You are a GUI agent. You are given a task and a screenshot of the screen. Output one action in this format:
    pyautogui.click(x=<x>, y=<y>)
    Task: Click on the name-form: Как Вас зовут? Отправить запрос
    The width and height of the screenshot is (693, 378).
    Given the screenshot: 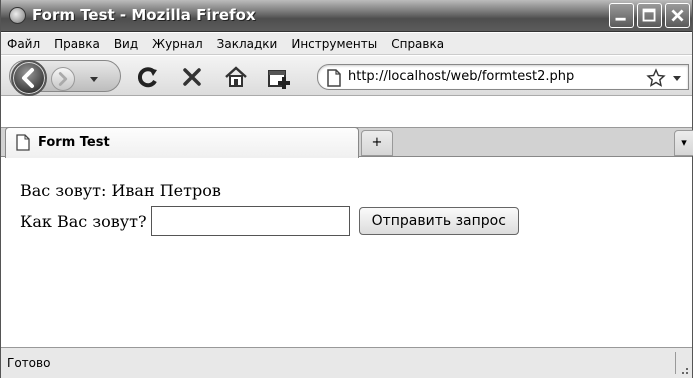 What is the action you would take?
    pyautogui.click(x=269, y=221)
    